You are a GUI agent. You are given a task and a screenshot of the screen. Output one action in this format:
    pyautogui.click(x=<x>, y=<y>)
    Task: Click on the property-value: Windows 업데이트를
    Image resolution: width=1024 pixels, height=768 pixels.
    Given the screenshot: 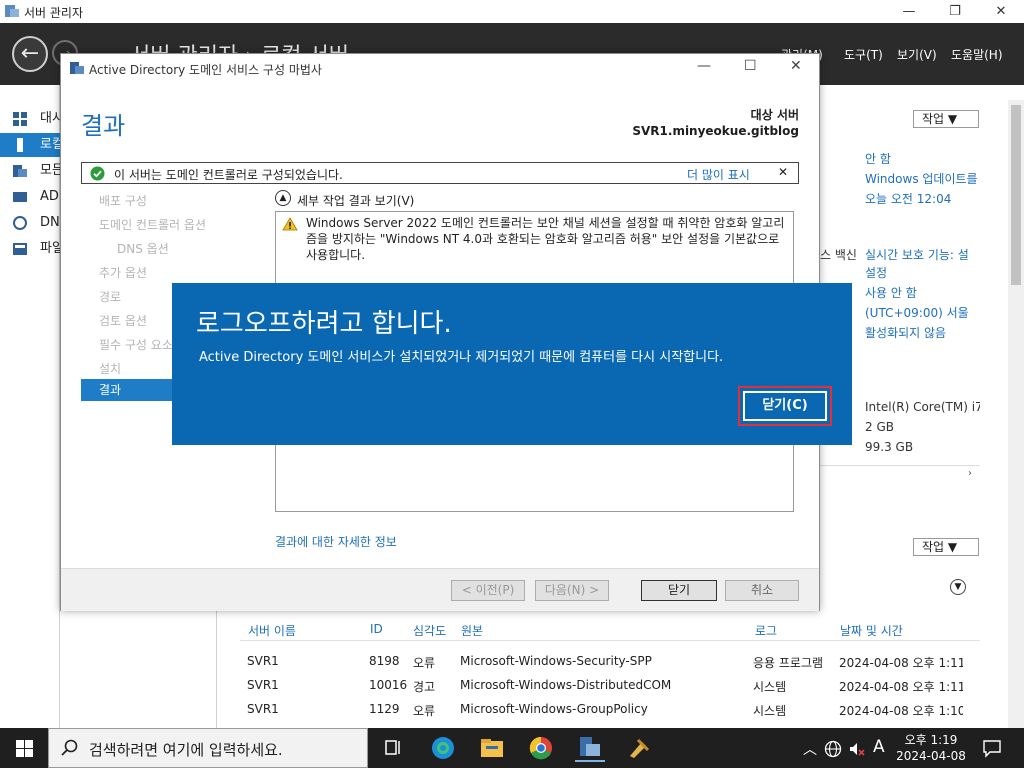 What is the action you would take?
    pyautogui.click(x=922, y=178)
    